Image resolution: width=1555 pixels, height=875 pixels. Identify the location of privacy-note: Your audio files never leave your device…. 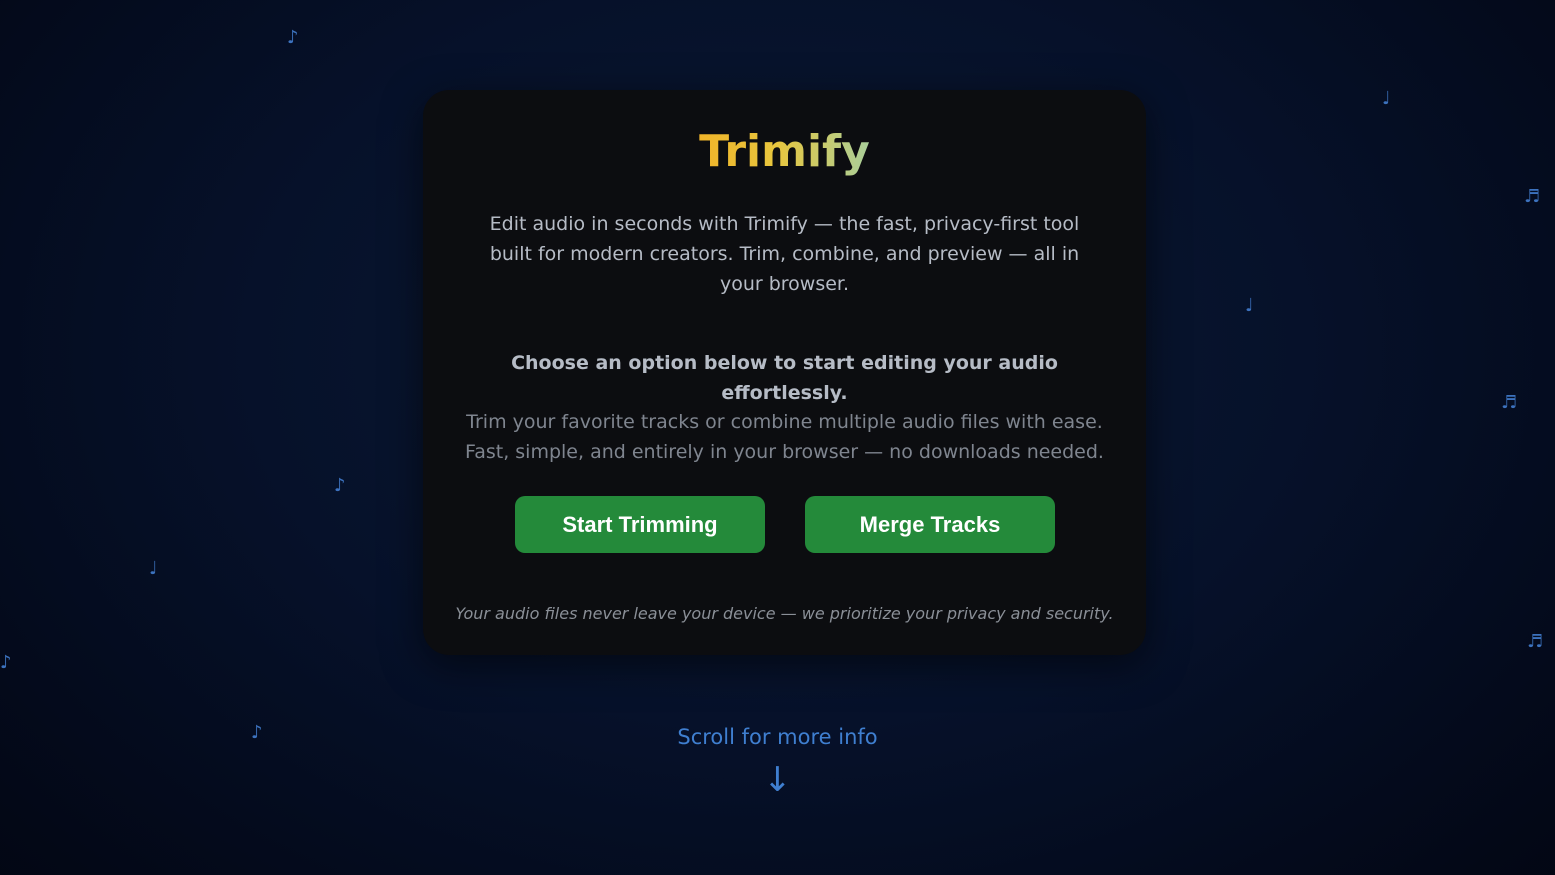
(784, 613).